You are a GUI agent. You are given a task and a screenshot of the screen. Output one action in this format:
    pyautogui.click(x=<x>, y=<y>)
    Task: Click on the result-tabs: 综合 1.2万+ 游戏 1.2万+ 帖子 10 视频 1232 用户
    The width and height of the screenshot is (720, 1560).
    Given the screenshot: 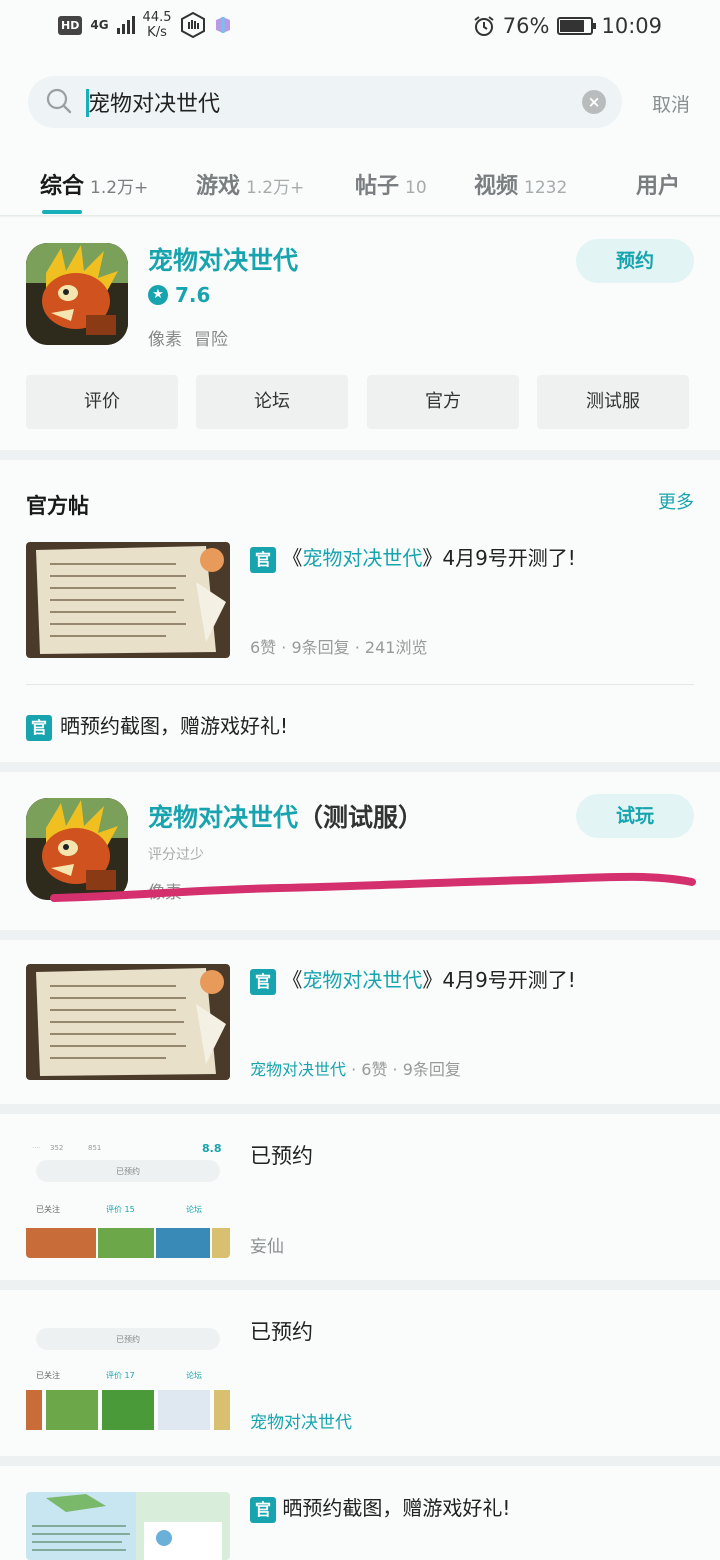 What is the action you would take?
    pyautogui.click(x=360, y=183)
    